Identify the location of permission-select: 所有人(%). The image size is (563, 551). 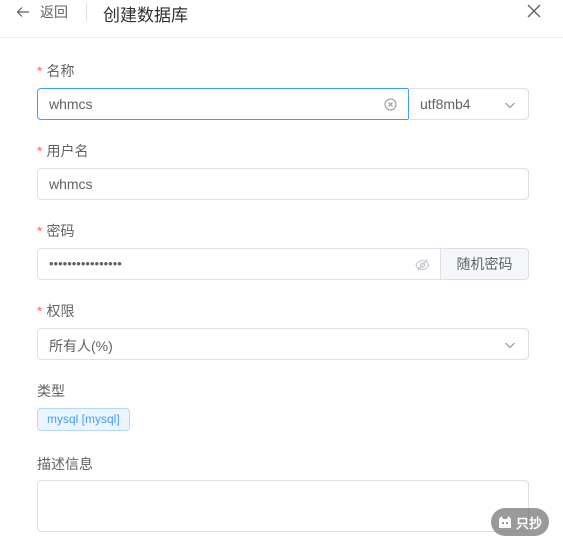
(283, 344).